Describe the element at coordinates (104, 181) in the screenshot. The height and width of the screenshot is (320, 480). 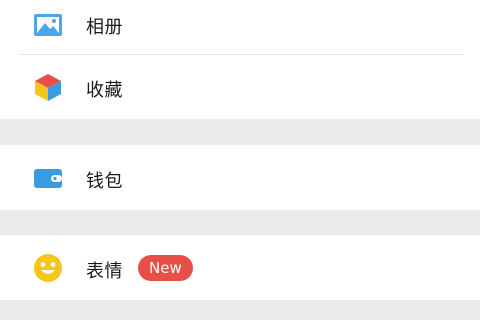
I see `menu-item-label: 钱包` at that location.